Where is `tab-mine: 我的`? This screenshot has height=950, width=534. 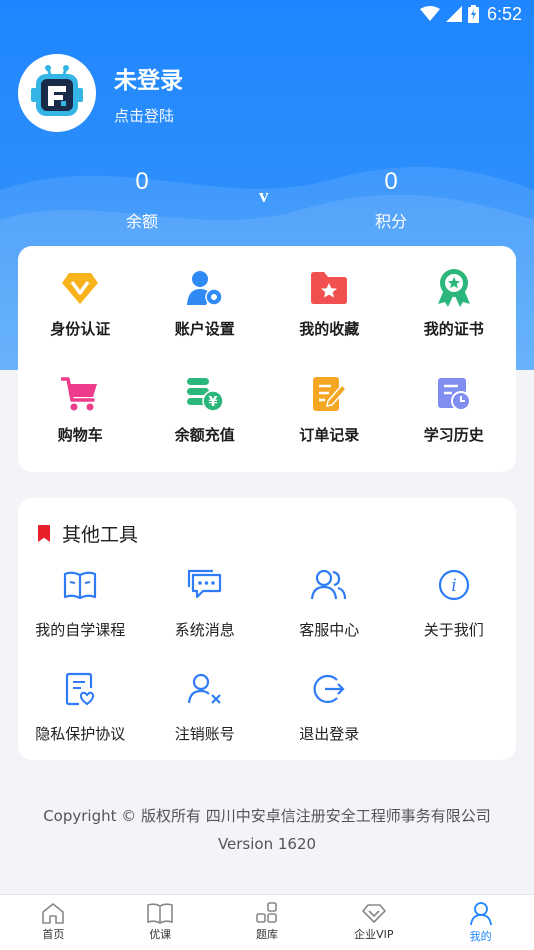 tab-mine: 我的 is located at coordinates (480, 922).